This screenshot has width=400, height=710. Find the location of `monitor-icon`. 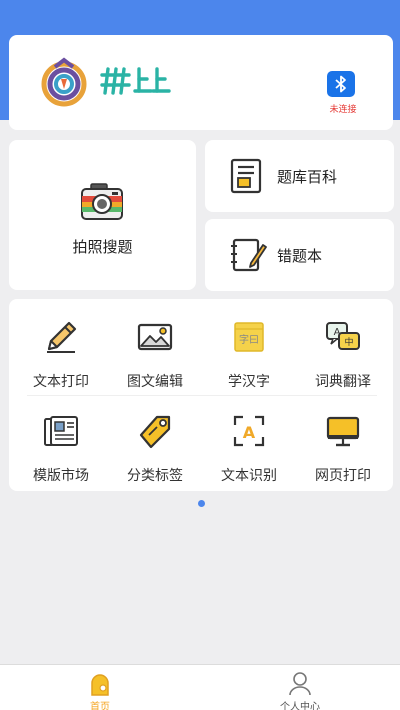

monitor-icon is located at coordinates (343, 431).